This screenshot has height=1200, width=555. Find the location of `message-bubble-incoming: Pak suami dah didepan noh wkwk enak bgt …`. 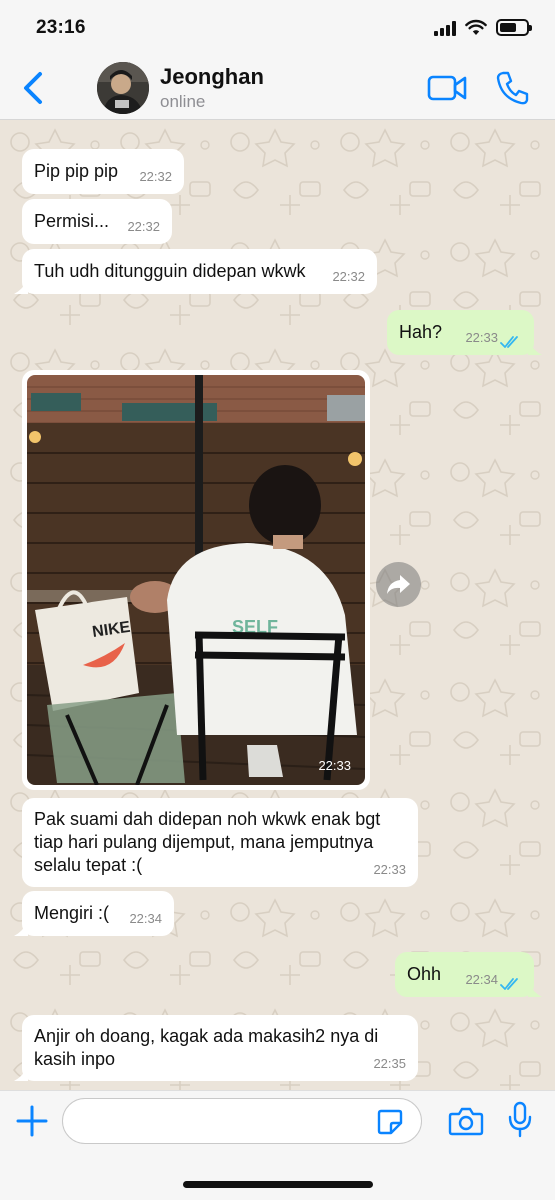

message-bubble-incoming: Pak suami dah didepan noh wkwk enak bgt … is located at coordinates (220, 842).